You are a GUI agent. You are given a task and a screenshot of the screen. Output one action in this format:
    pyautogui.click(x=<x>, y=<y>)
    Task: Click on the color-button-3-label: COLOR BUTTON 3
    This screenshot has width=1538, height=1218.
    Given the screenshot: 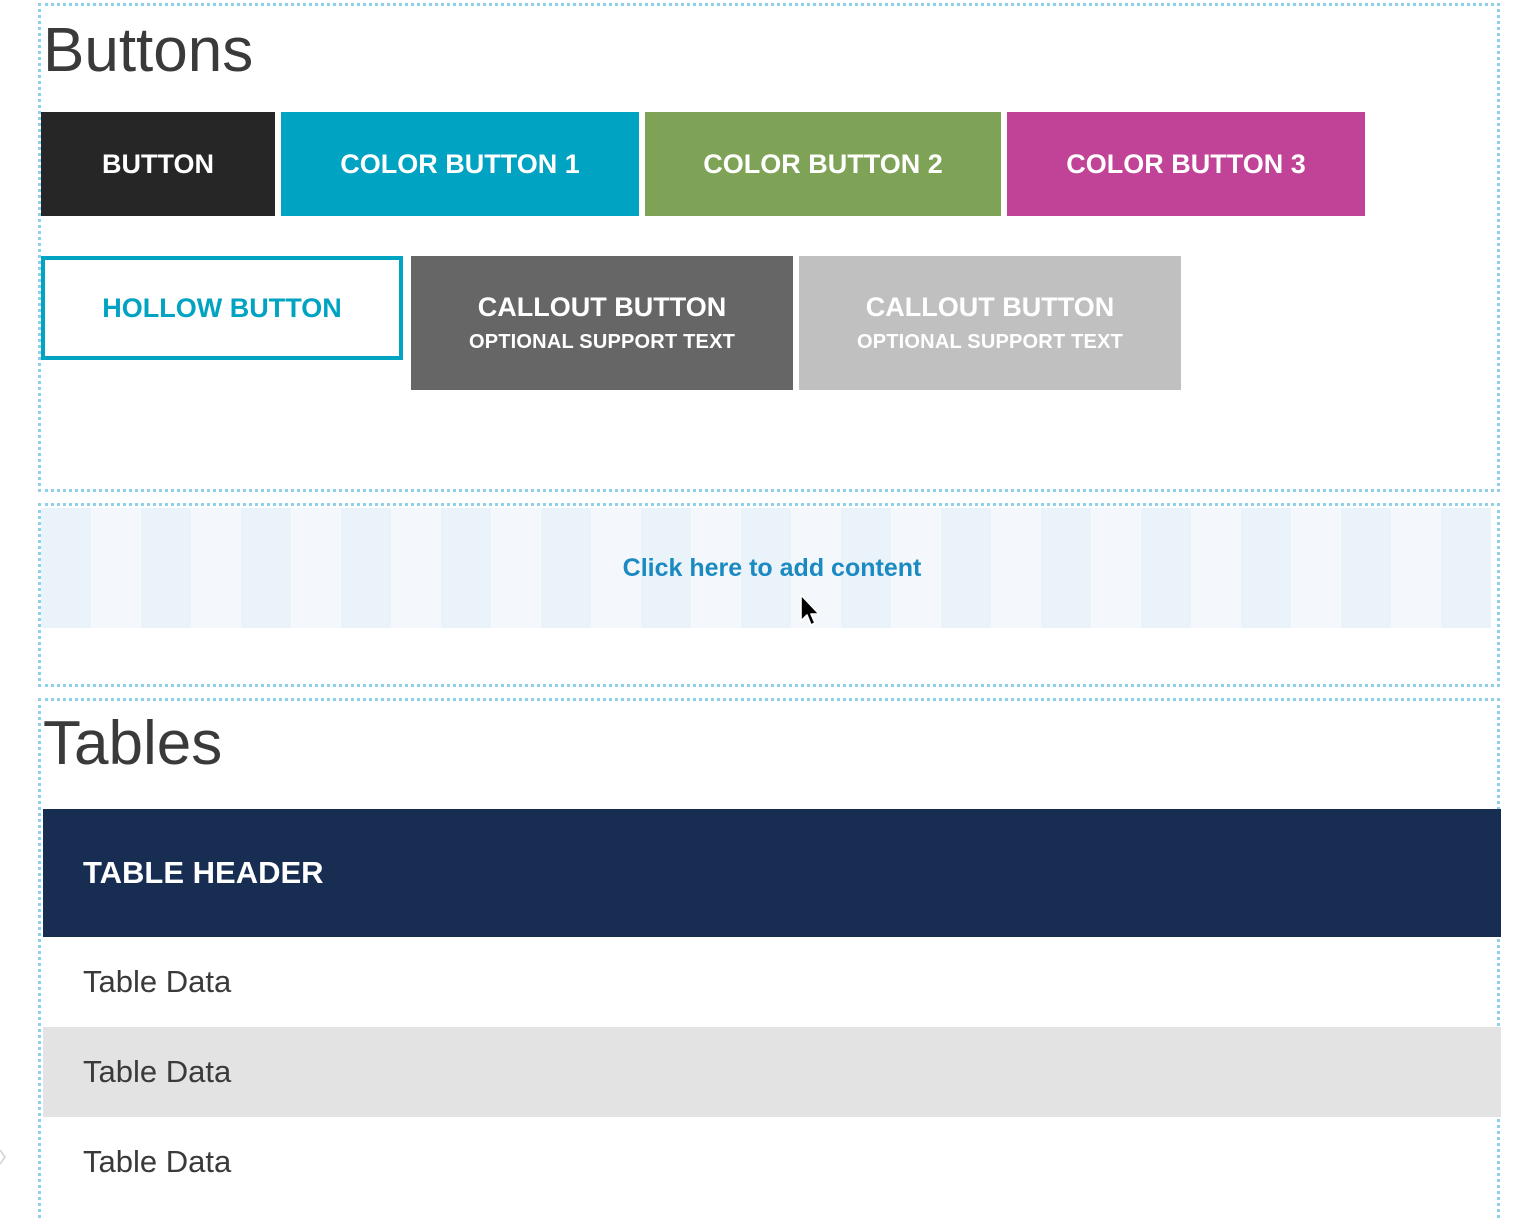 What is the action you would take?
    pyautogui.click(x=1186, y=163)
    